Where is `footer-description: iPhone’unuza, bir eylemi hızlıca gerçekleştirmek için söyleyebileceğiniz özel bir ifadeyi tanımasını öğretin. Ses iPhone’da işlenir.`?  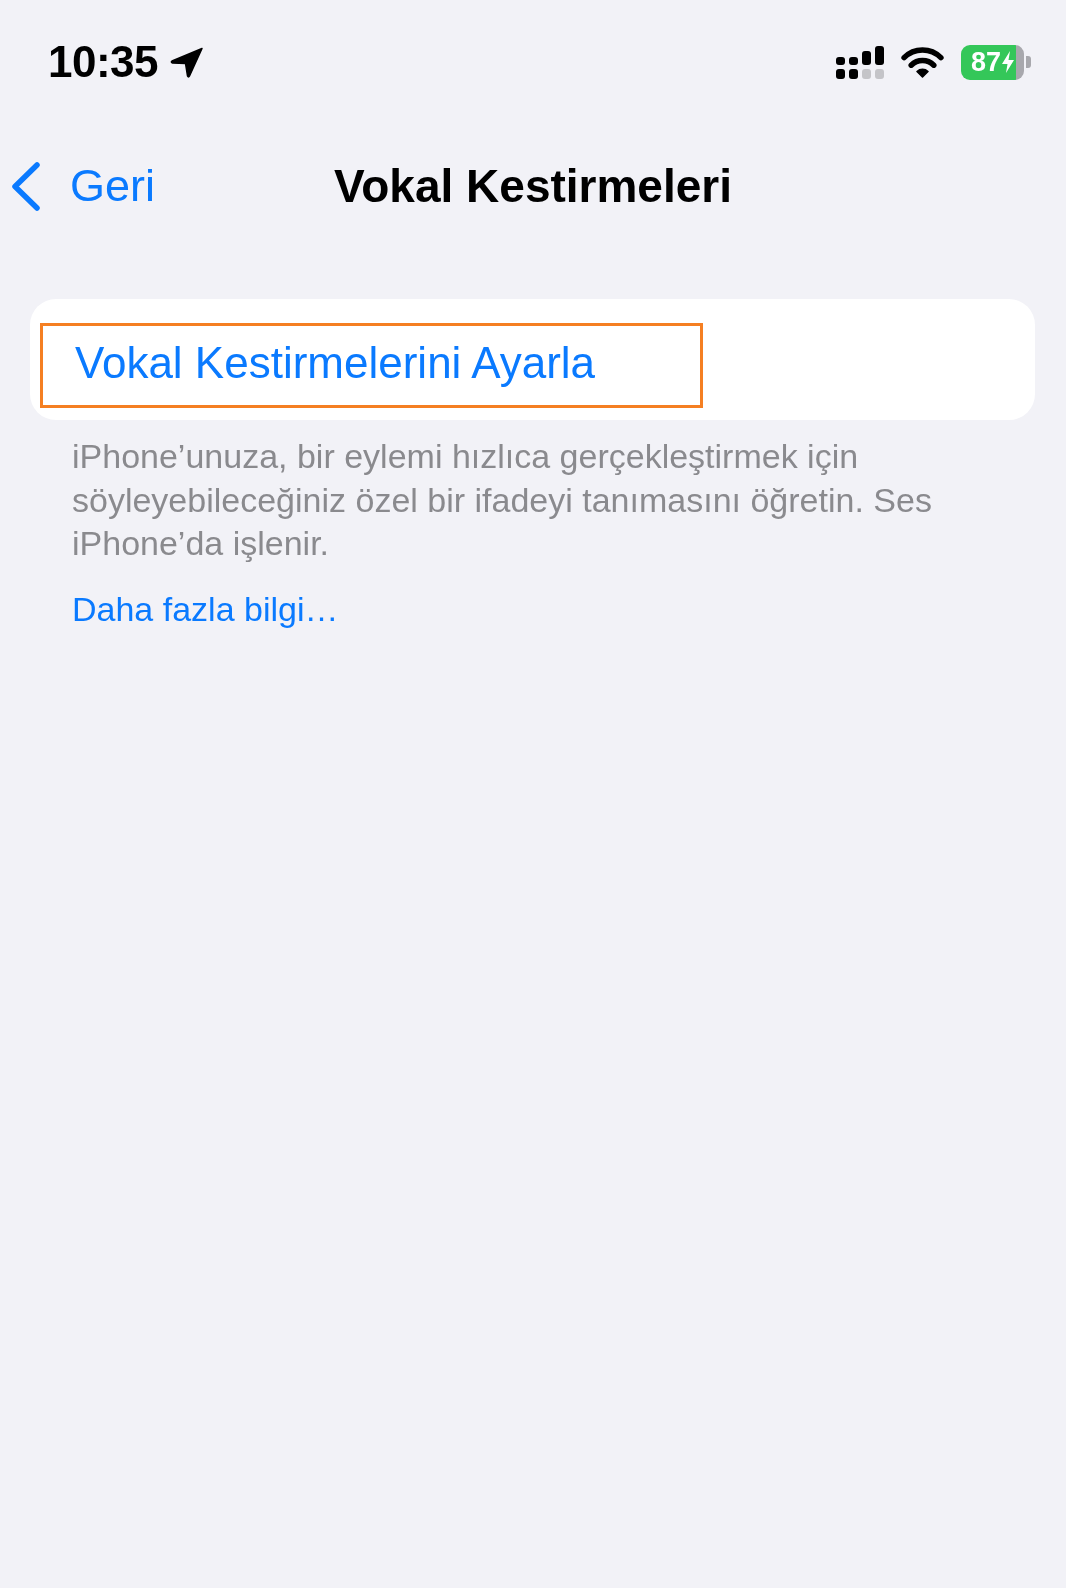 footer-description: iPhone’unuza, bir eylemi hızlıca gerçekleştirmek için söyleyebileceğiniz özel bir ifadeyi tanımasını öğretin. Ses iPhone’da işlenir. is located at coordinates (502, 500).